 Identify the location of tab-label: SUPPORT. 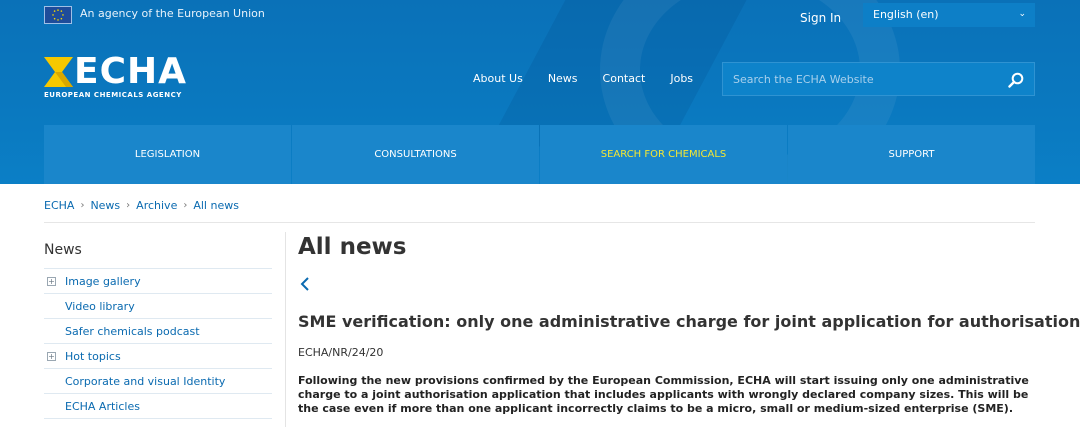
(911, 154).